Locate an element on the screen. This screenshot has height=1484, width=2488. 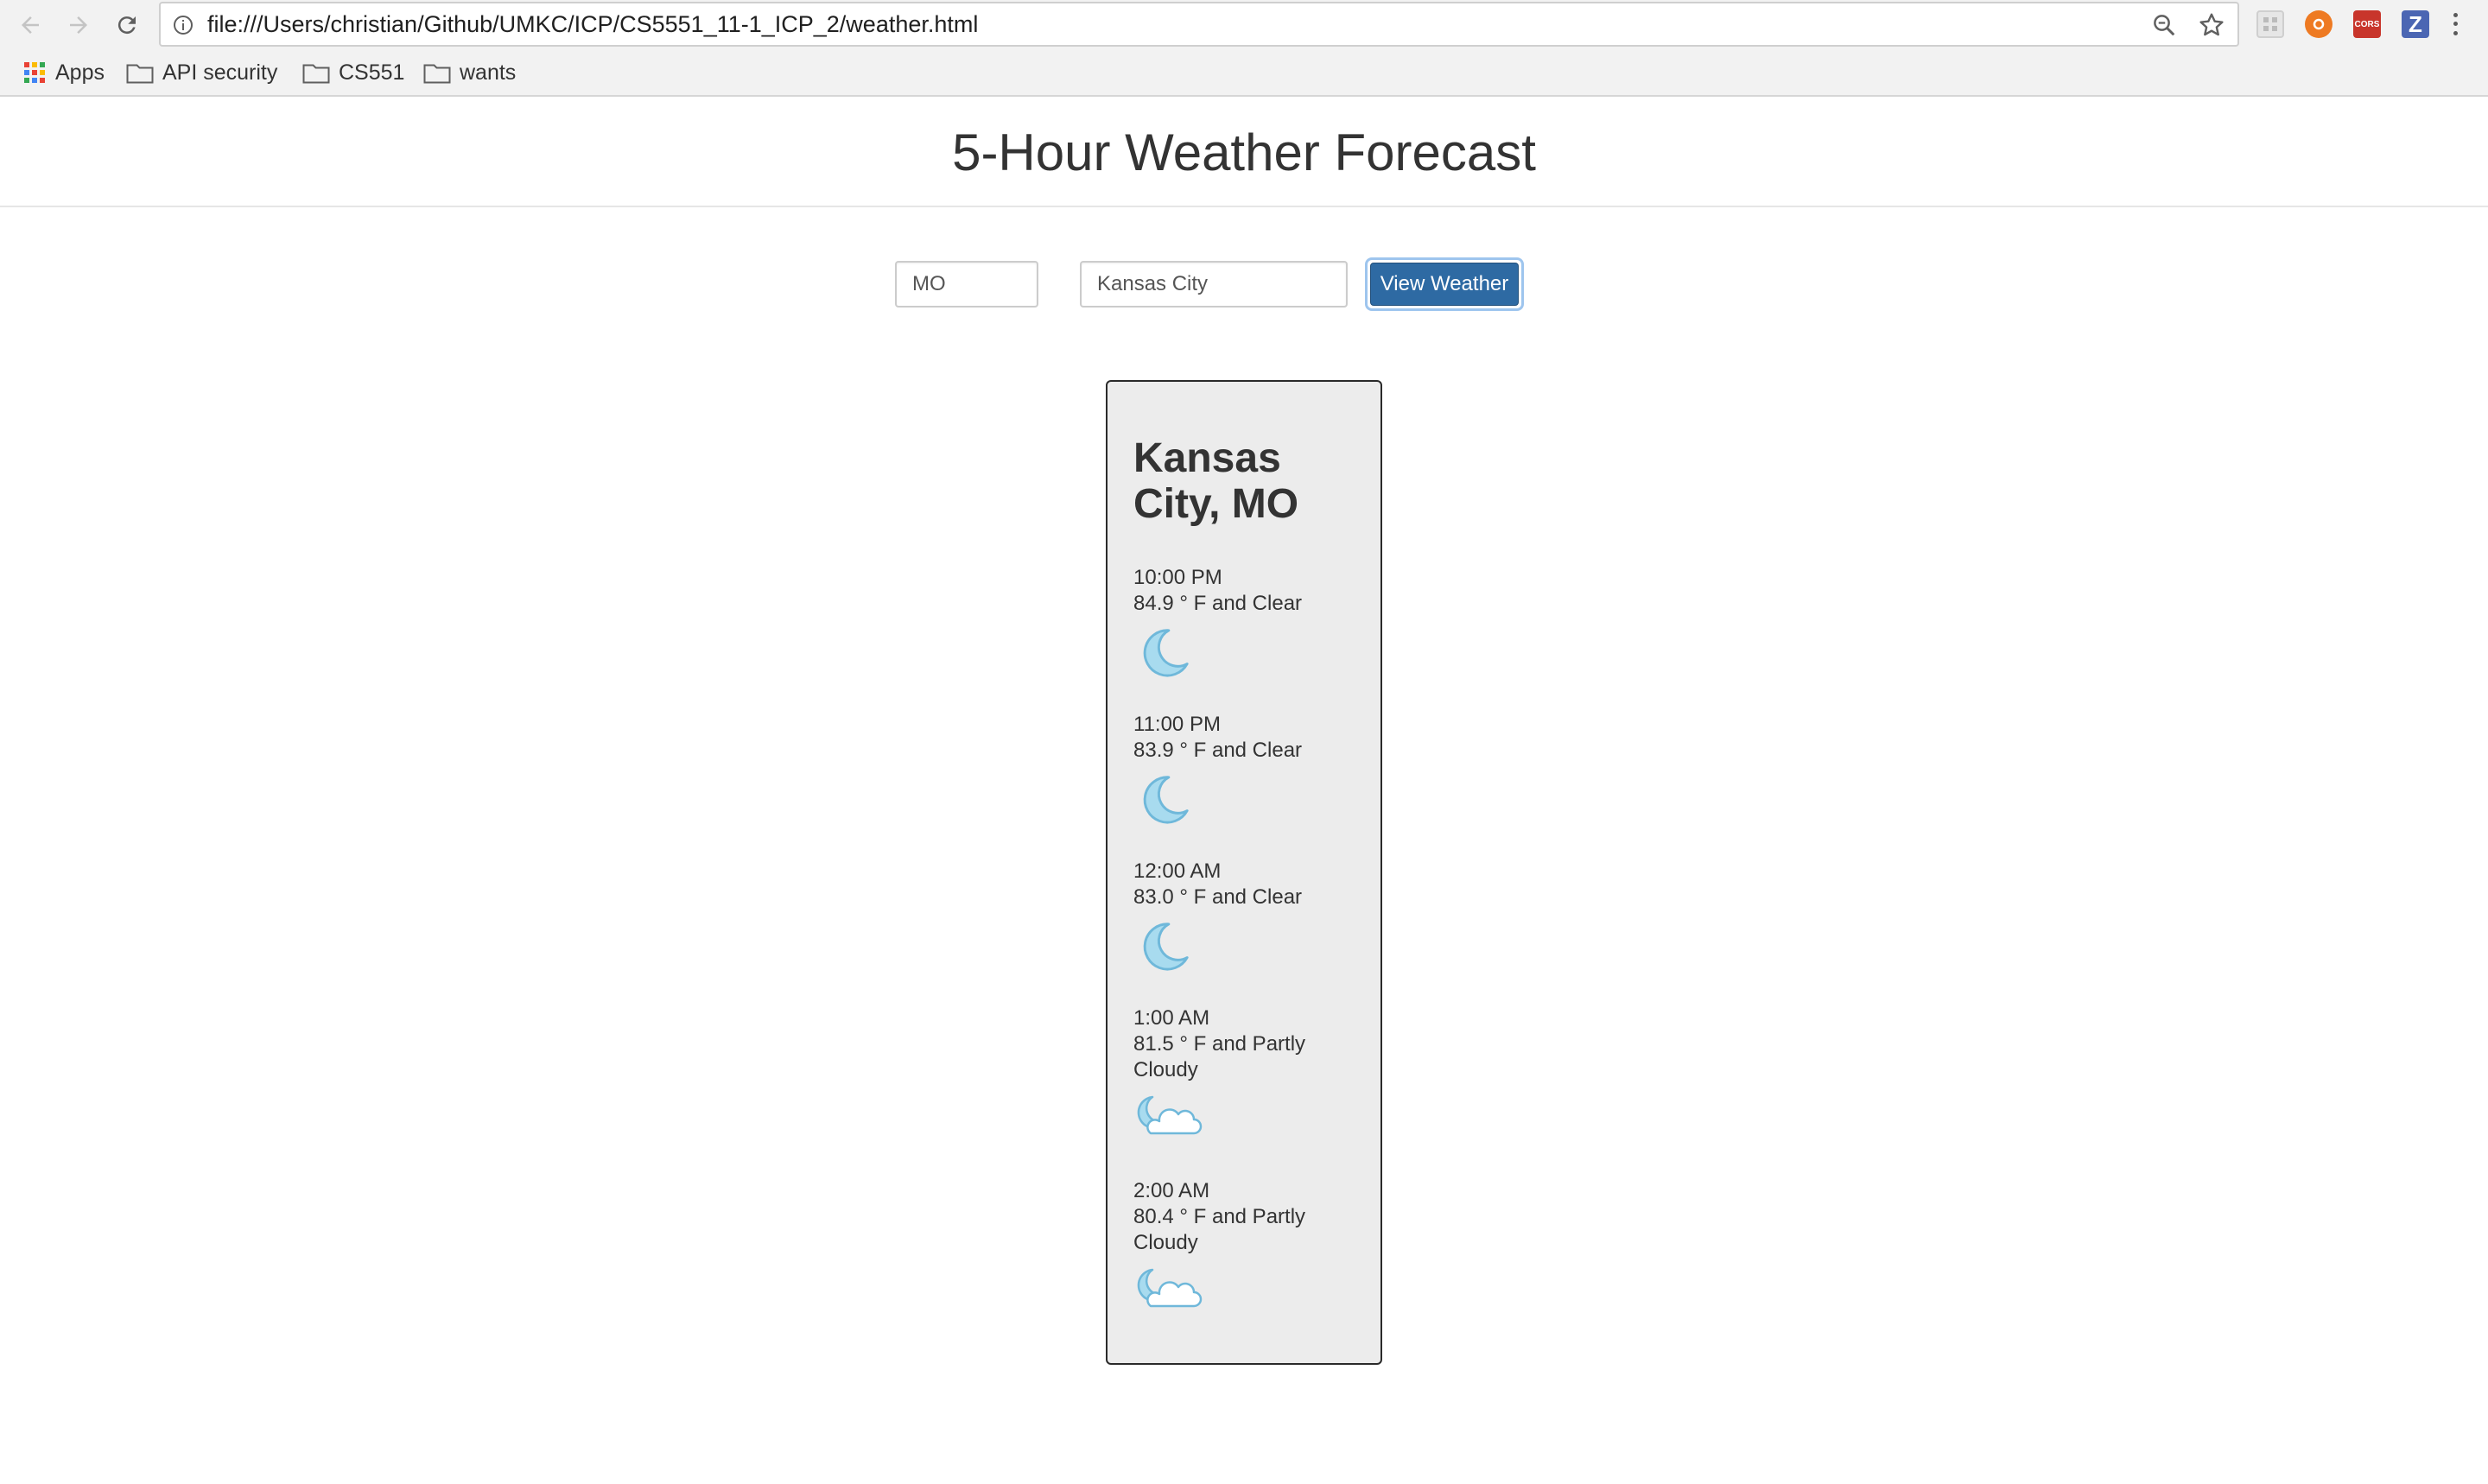
view-weather-button: View Weather is located at coordinates (1444, 284).